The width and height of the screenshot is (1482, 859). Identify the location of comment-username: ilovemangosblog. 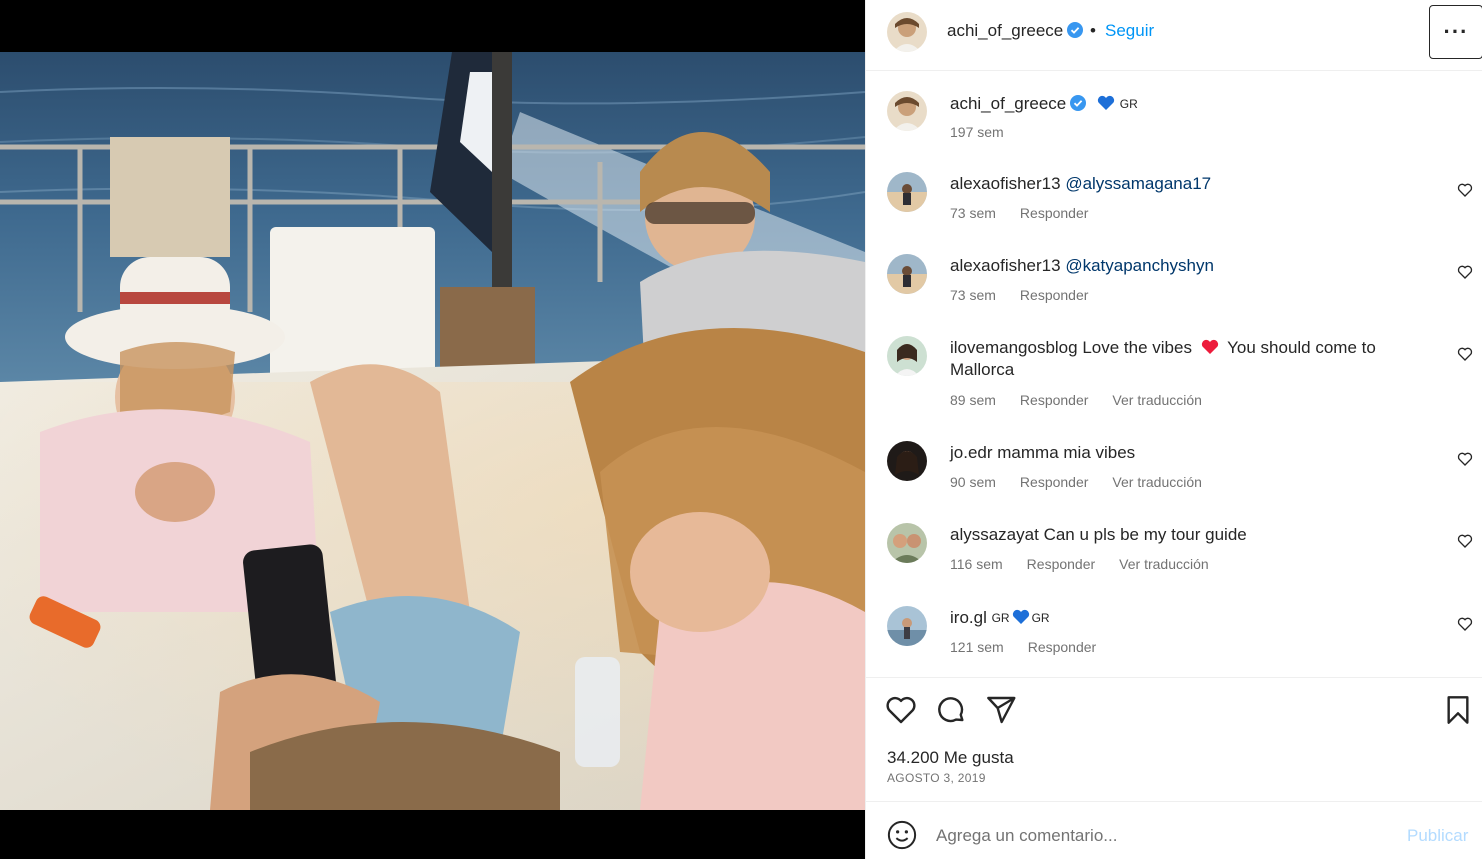
(1014, 347).